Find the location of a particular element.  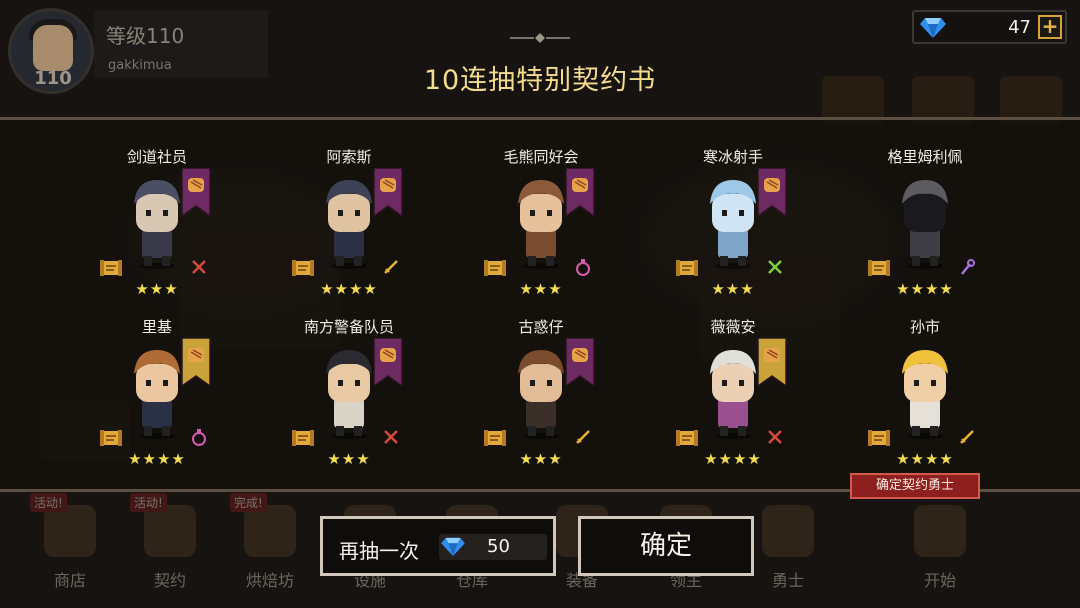

warrior-name: 毛熊同好会 is located at coordinates (541, 157).